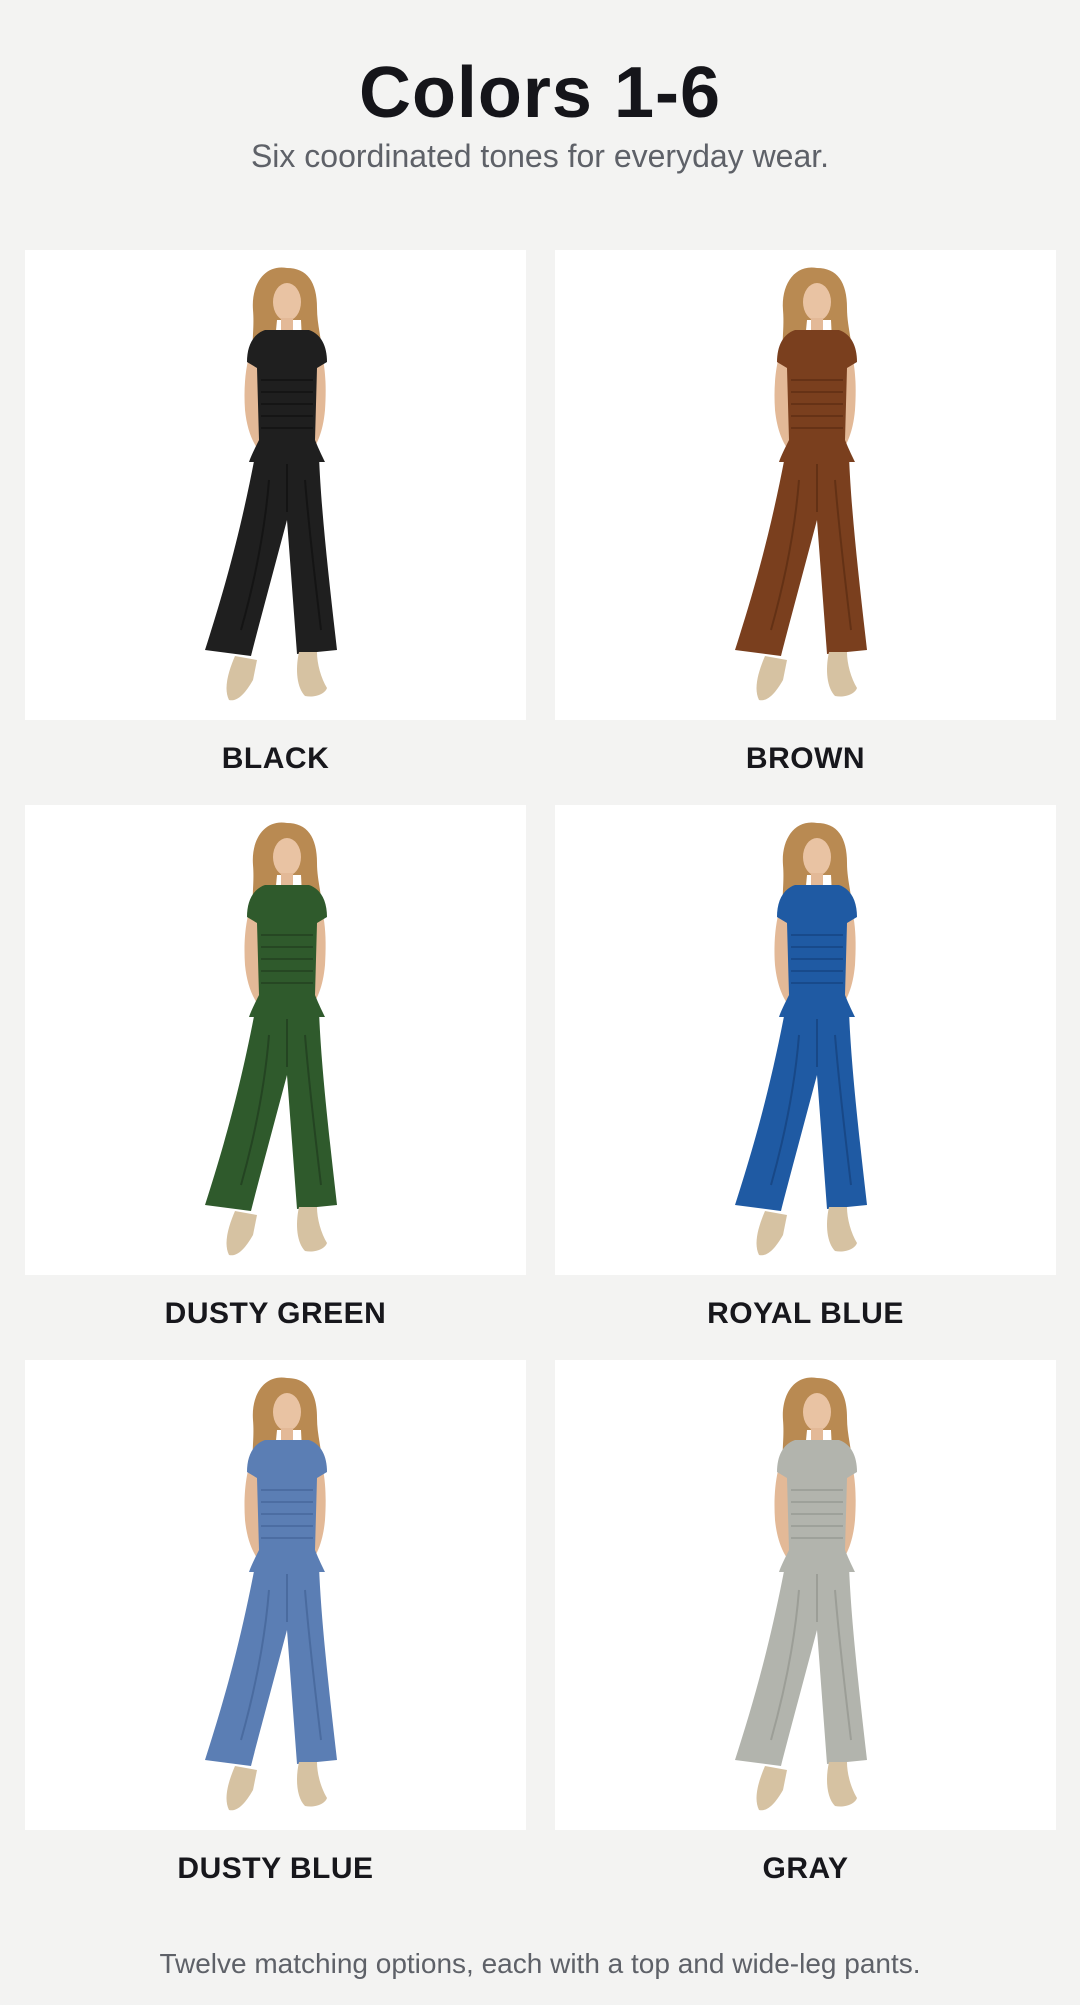 This screenshot has height=2005, width=1080. Describe the element at coordinates (275, 1313) in the screenshot. I see `color-label: DUSTY GREEN` at that location.